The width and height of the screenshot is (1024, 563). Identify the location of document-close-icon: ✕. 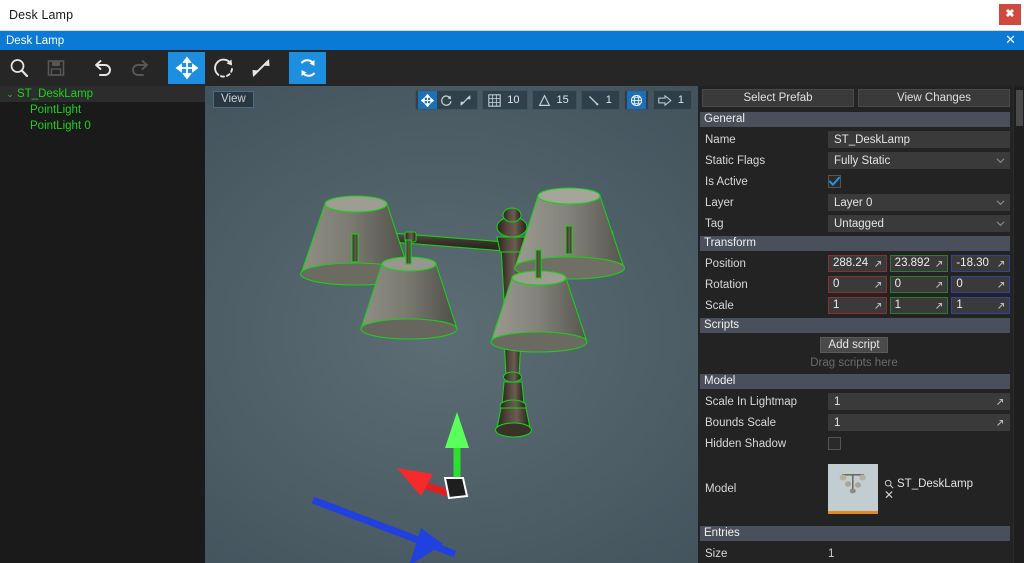
(1010, 40).